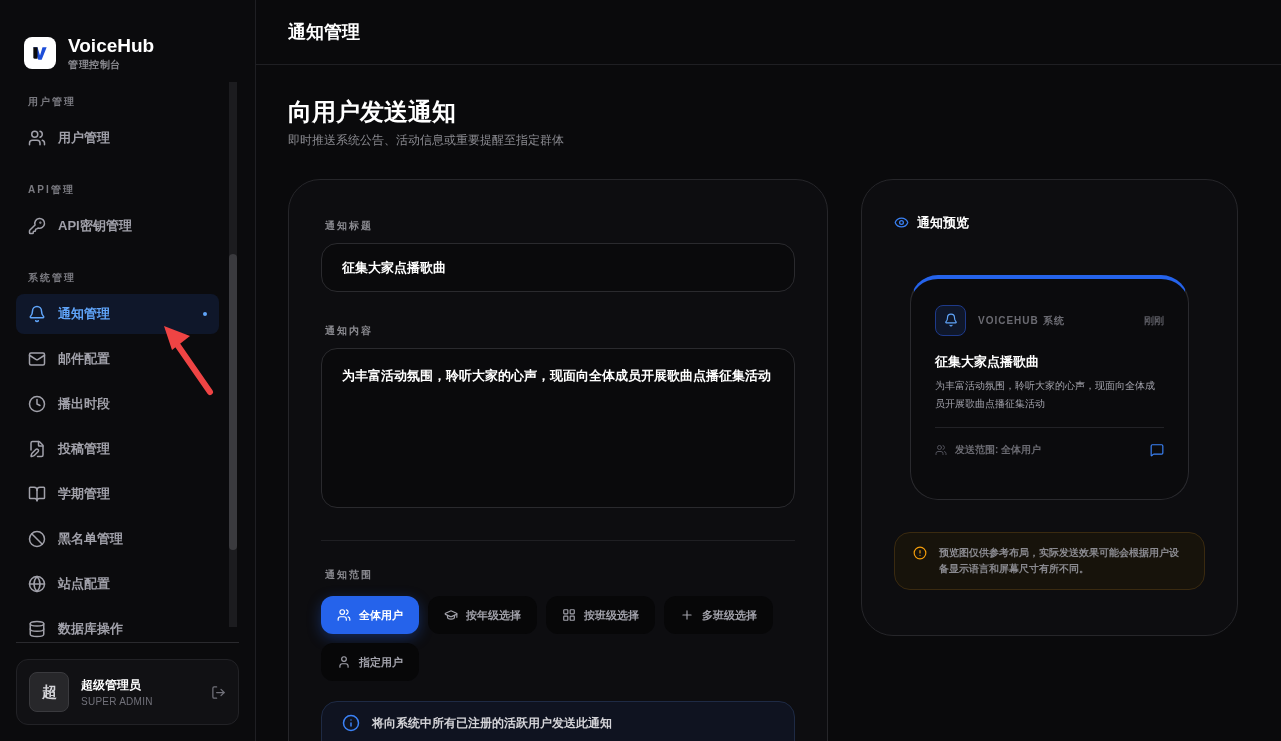 This screenshot has width=1281, height=741. I want to click on grid-icon, so click(569, 615).